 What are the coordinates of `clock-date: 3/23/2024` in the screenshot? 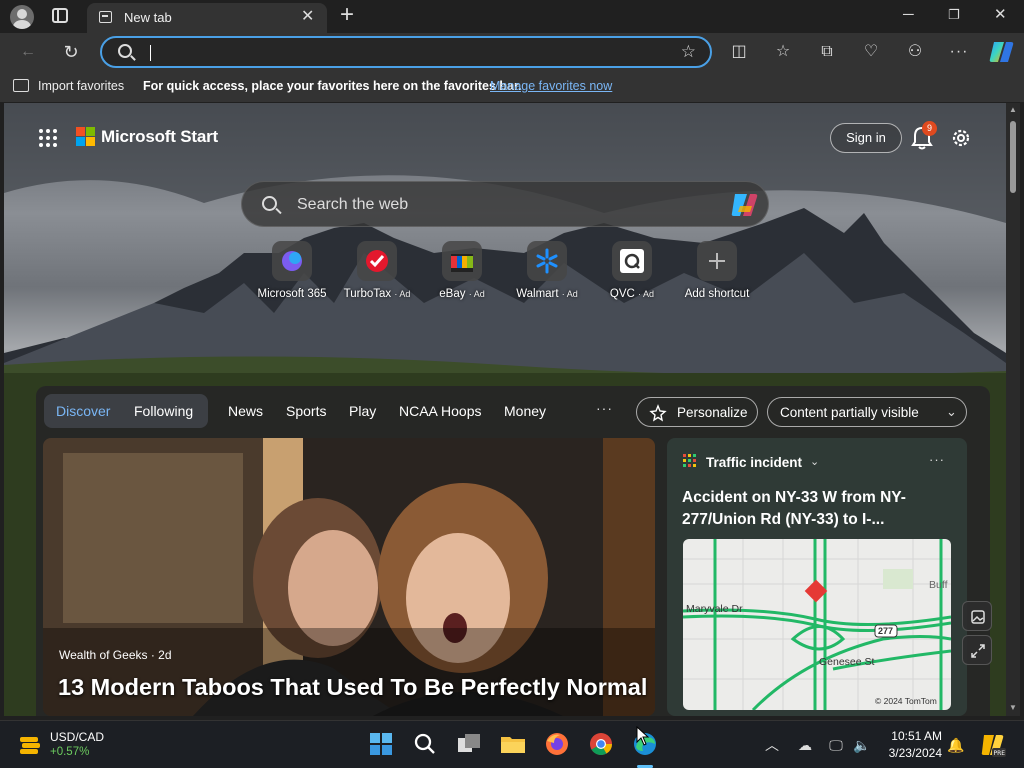 It's located at (915, 753).